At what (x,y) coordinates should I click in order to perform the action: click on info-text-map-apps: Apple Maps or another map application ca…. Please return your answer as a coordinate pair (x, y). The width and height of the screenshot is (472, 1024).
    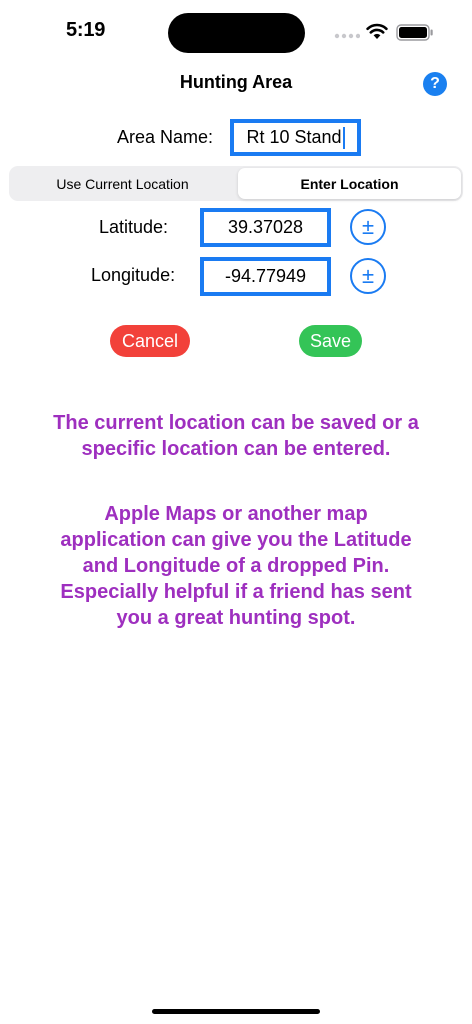
    Looking at the image, I should click on (236, 566).